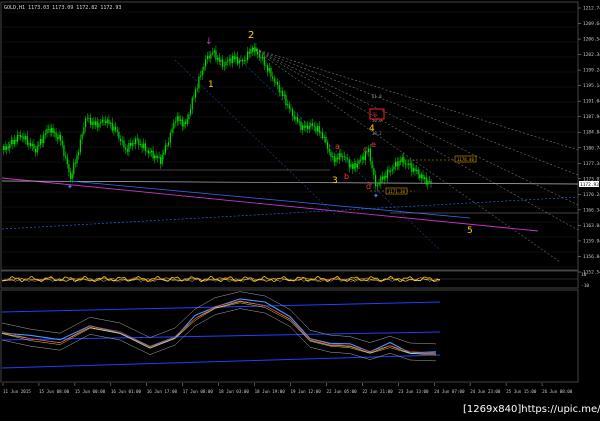 The width and height of the screenshot is (600, 421). I want to click on price-label: 1159.94, so click(591, 241).